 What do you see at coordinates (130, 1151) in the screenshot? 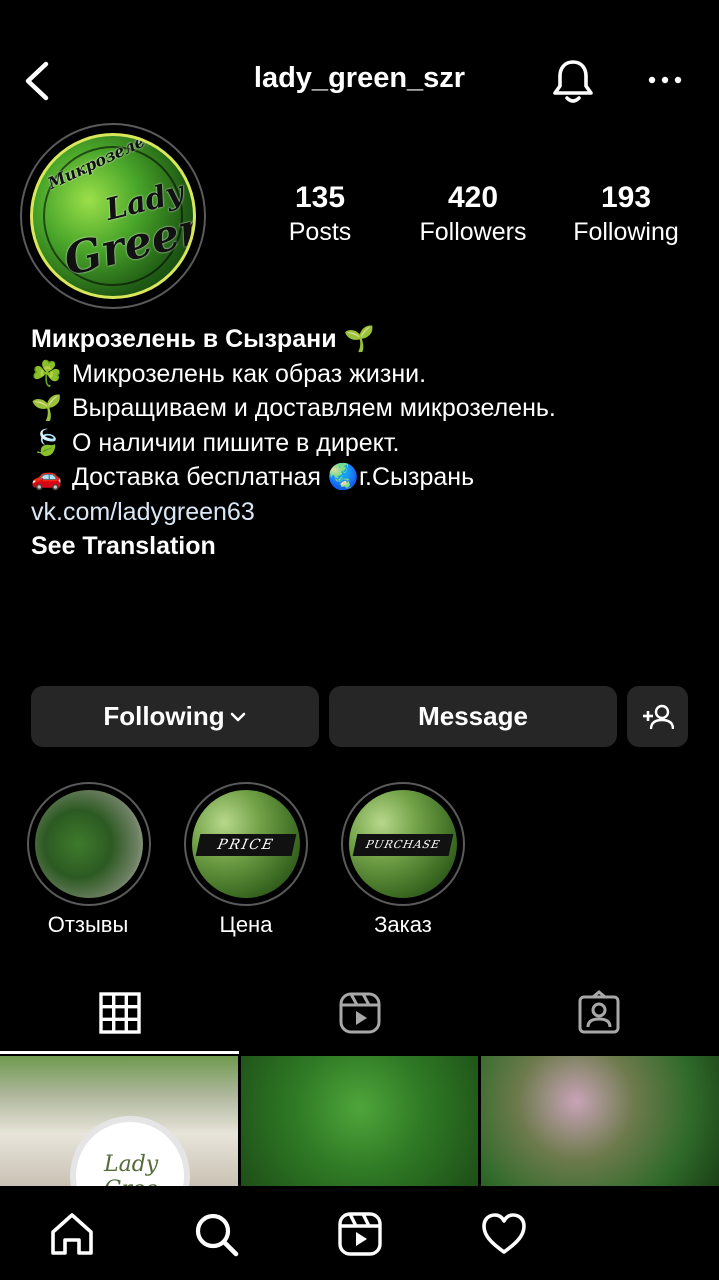
I see `post-product-pot: Lady Gree` at bounding box center [130, 1151].